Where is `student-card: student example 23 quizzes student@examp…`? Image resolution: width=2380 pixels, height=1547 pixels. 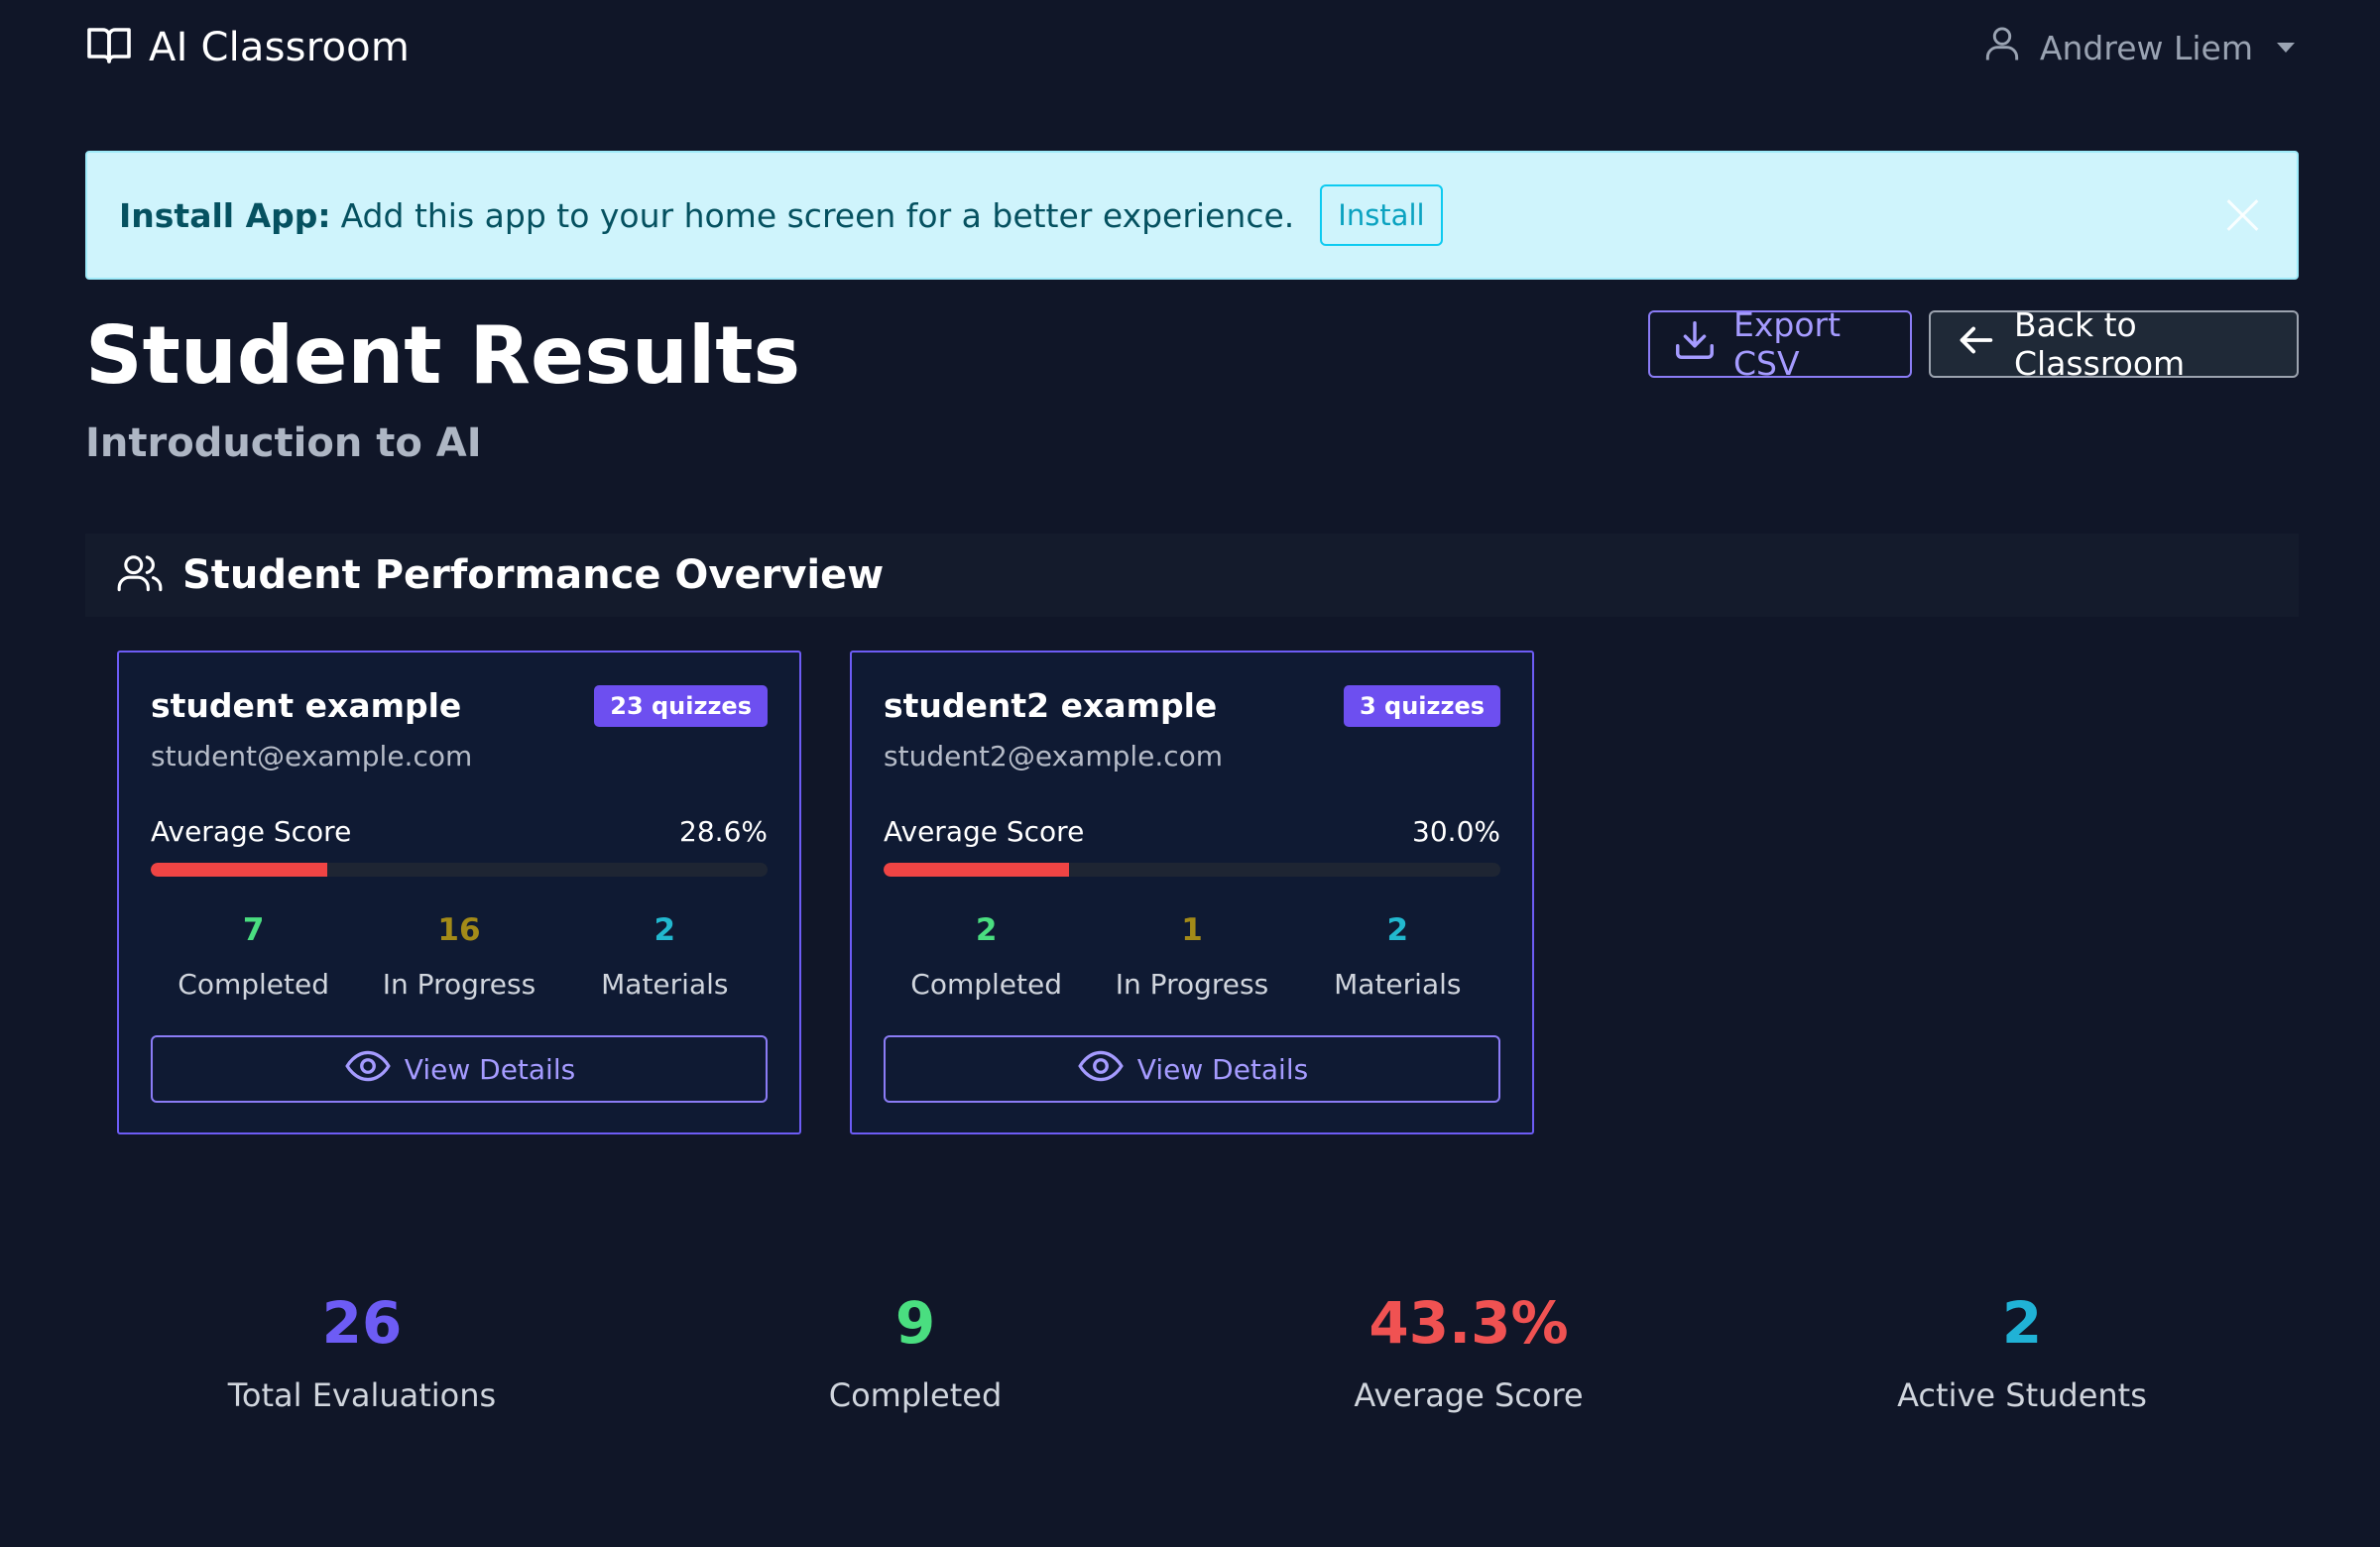 student-card: student example 23 quizzes student@examp… is located at coordinates (459, 892).